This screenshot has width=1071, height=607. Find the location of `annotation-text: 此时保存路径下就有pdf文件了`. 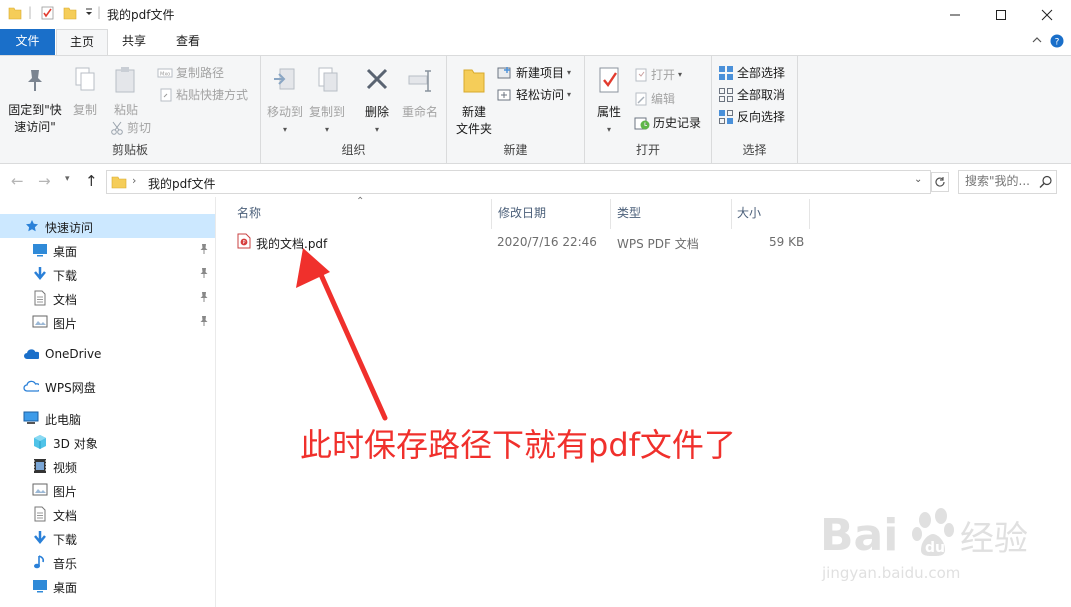

annotation-text: 此时保存路径下就有pdf文件了 is located at coordinates (518, 445).